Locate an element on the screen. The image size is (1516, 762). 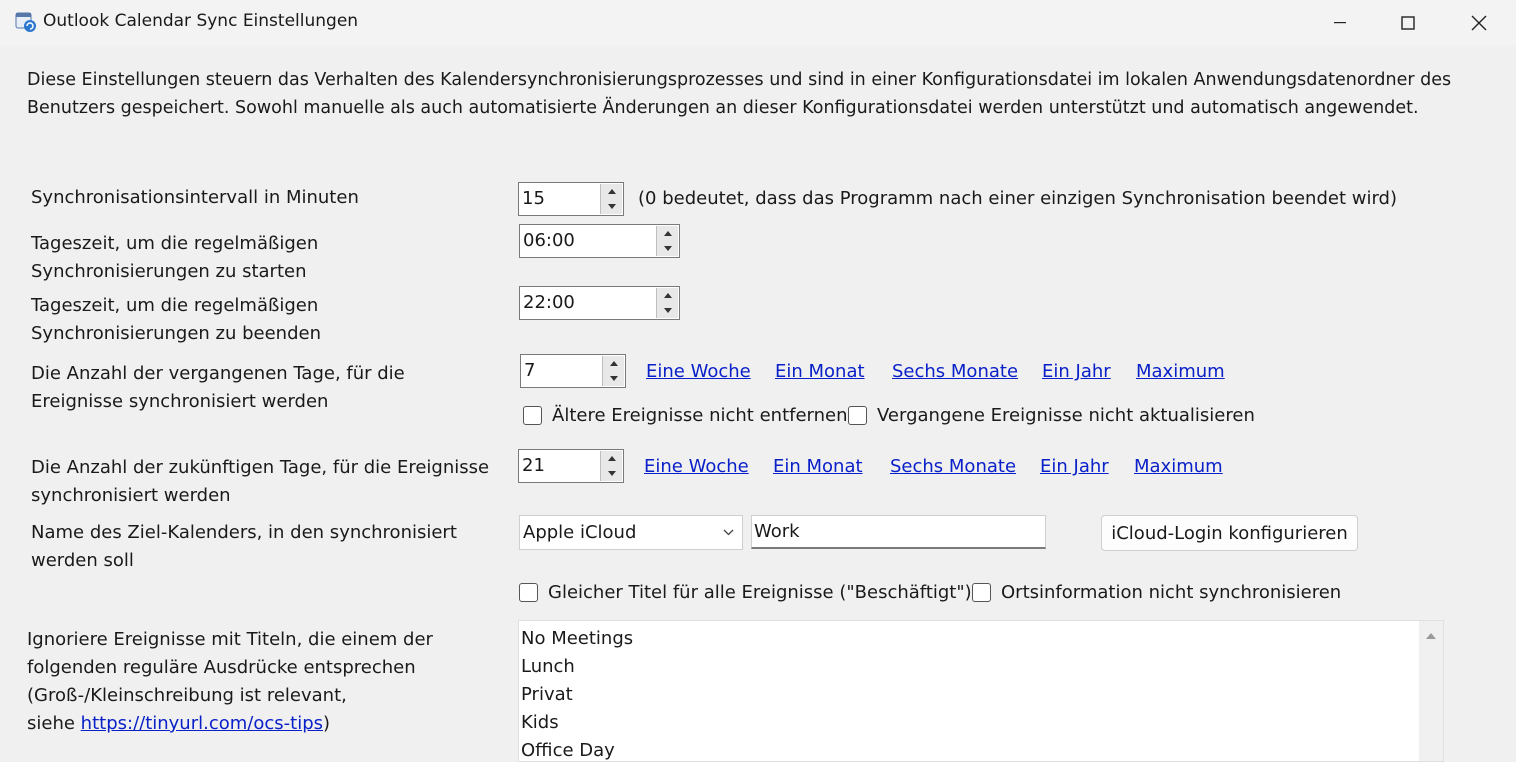
maximize-icon is located at coordinates (1408, 23).